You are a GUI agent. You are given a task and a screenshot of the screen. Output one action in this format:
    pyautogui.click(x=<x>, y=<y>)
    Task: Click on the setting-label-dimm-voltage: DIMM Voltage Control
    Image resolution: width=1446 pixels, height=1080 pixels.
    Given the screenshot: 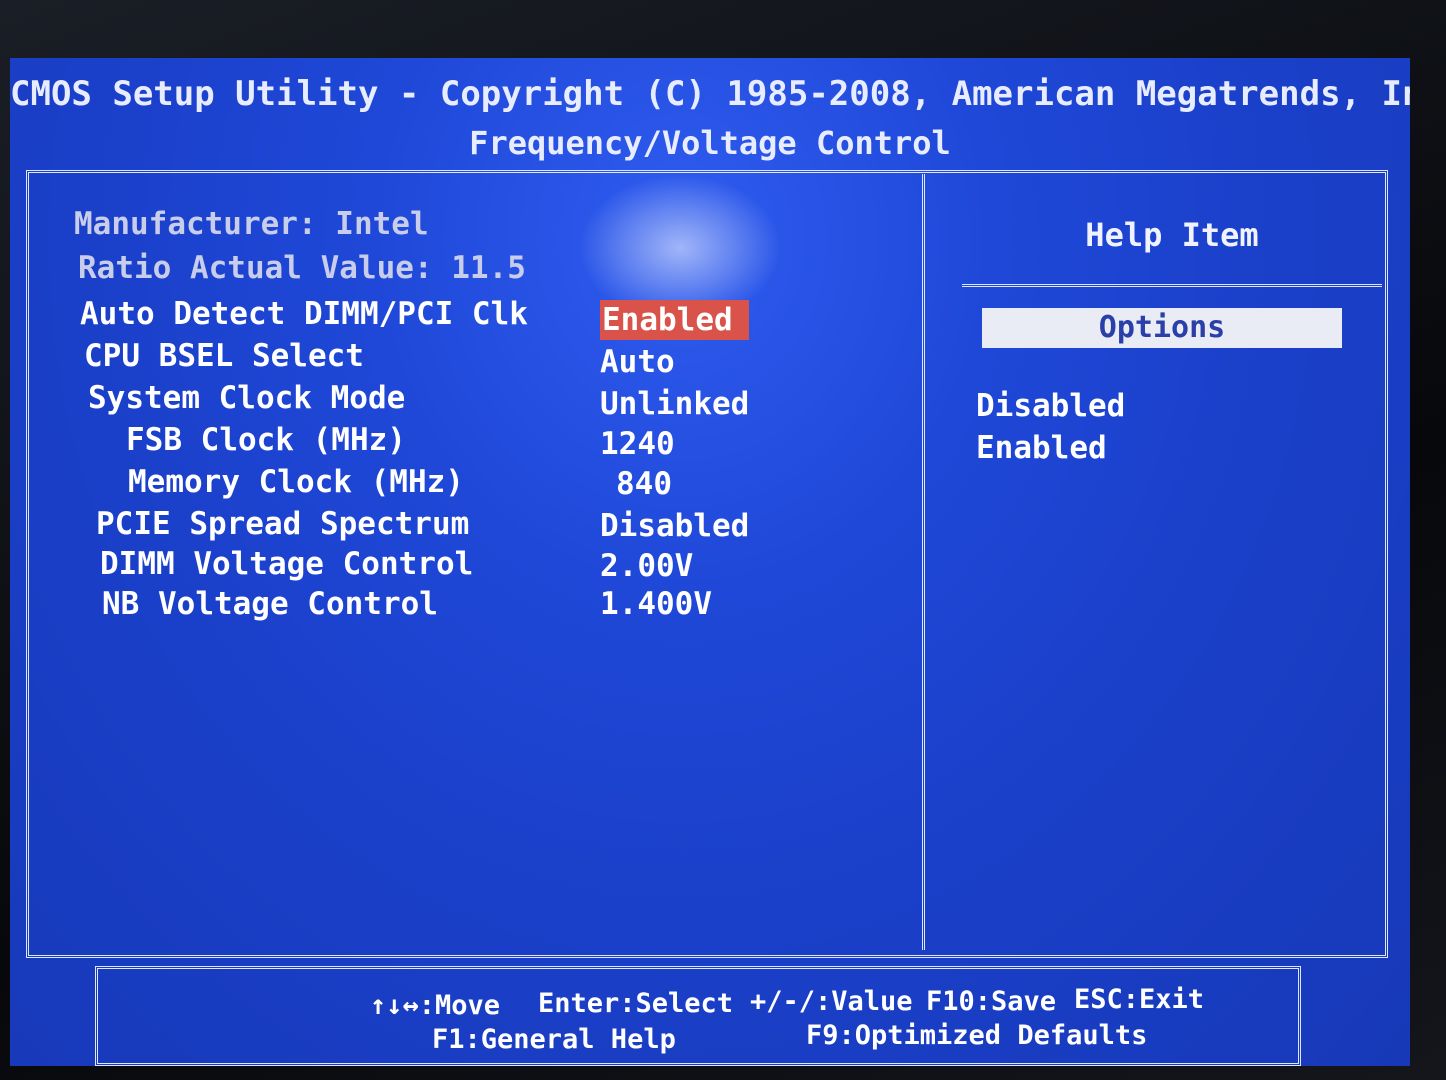 What is the action you would take?
    pyautogui.click(x=286, y=564)
    